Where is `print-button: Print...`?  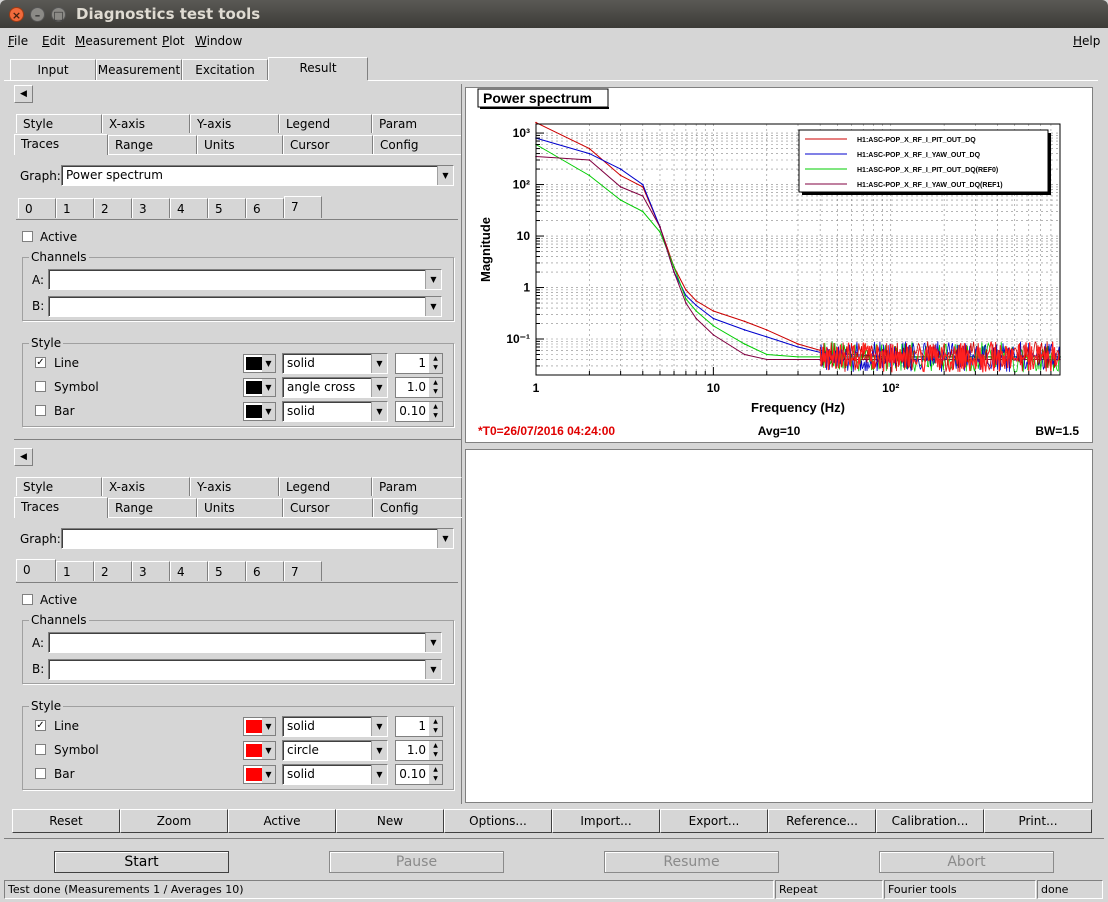
print-button: Print... is located at coordinates (1038, 821).